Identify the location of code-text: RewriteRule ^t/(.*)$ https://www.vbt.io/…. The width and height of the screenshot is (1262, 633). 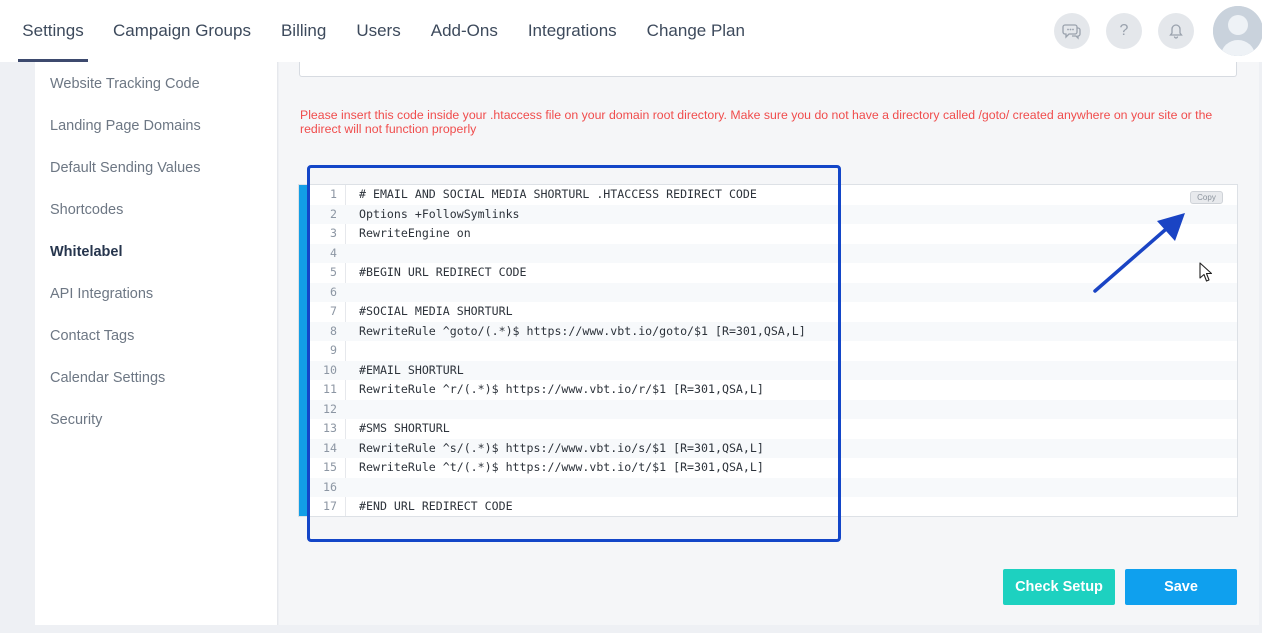
(561, 467).